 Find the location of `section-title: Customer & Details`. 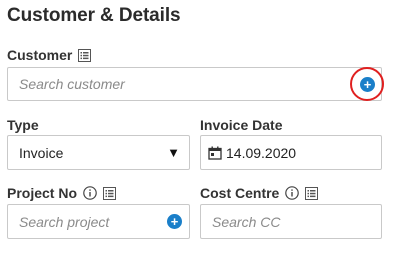

section-title: Customer & Details is located at coordinates (94, 15).